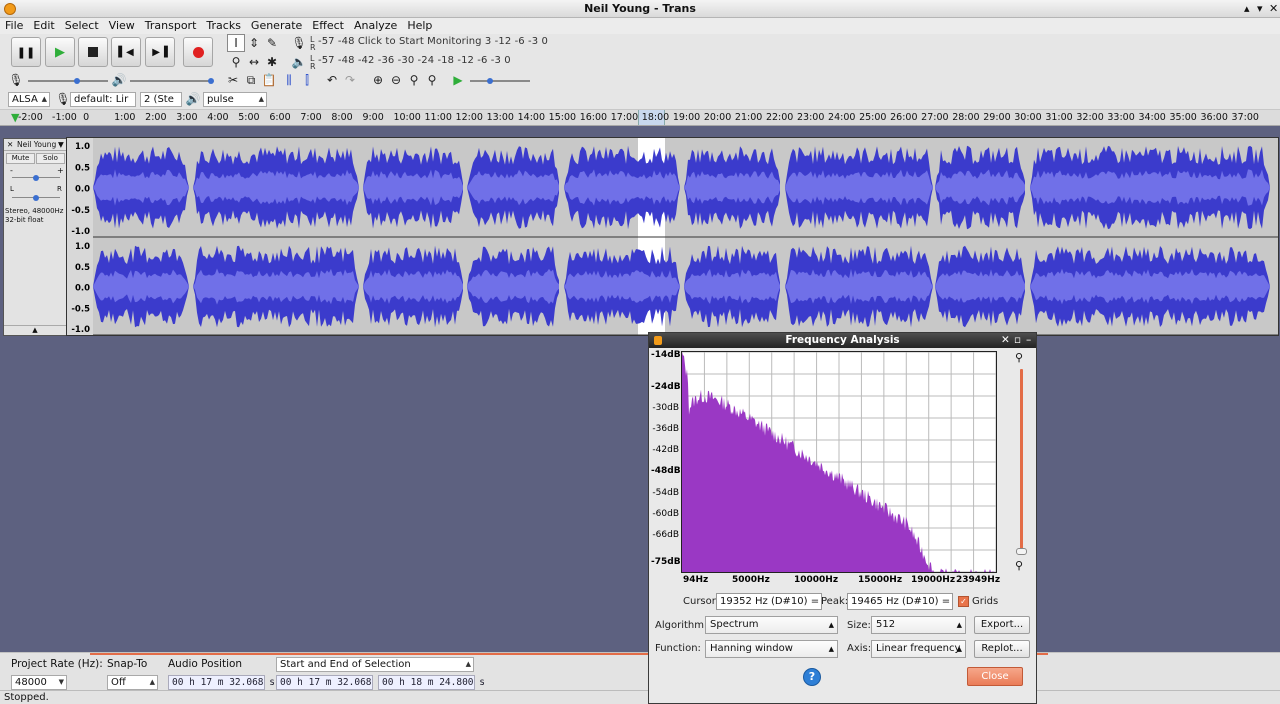 This screenshot has height=704, width=1280. Describe the element at coordinates (329, 682) in the screenshot. I see `selection-start-field: 00 h 17 m 32.068 s` at that location.